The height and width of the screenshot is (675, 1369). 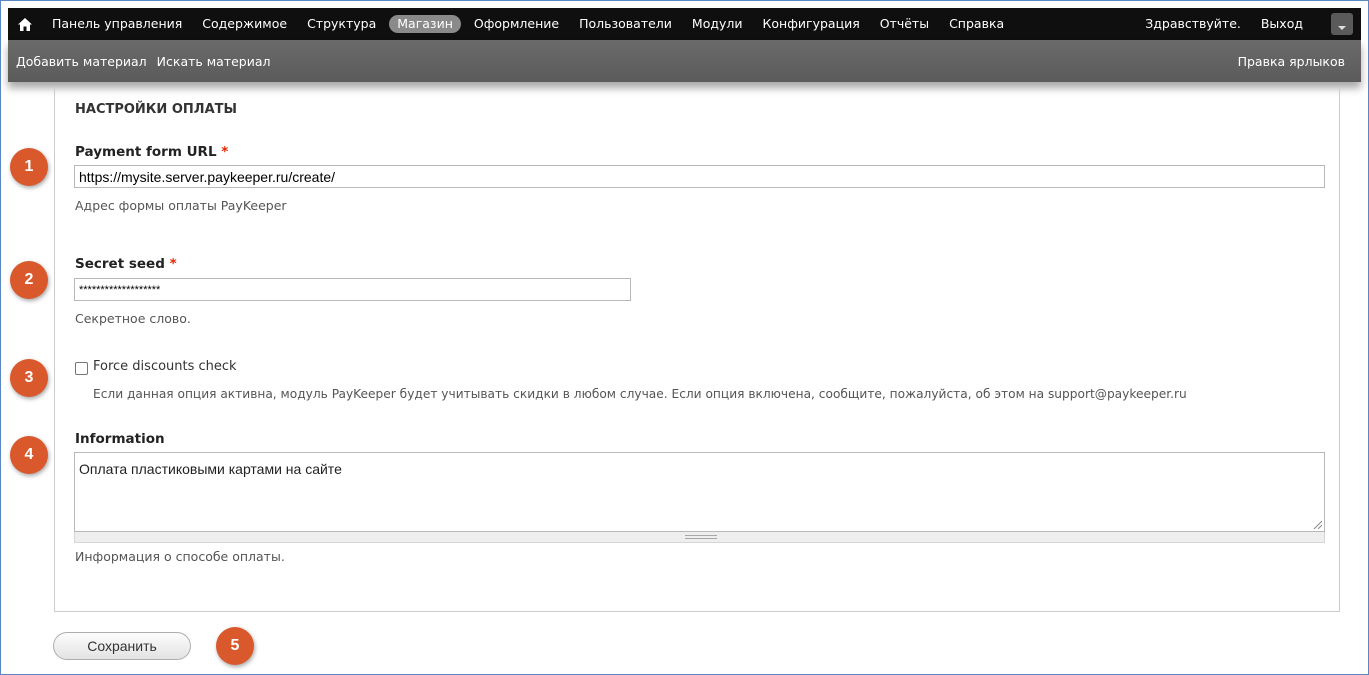 I want to click on payment-url-label: Payment form URL *, so click(x=151, y=152).